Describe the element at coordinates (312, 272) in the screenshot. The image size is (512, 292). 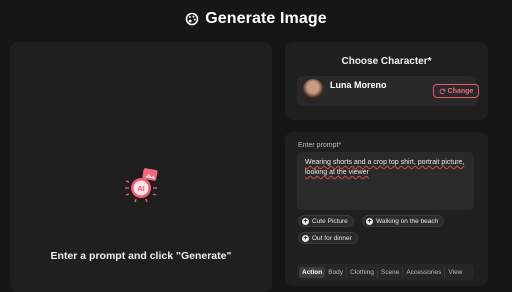
I see `tab-action: Action` at that location.